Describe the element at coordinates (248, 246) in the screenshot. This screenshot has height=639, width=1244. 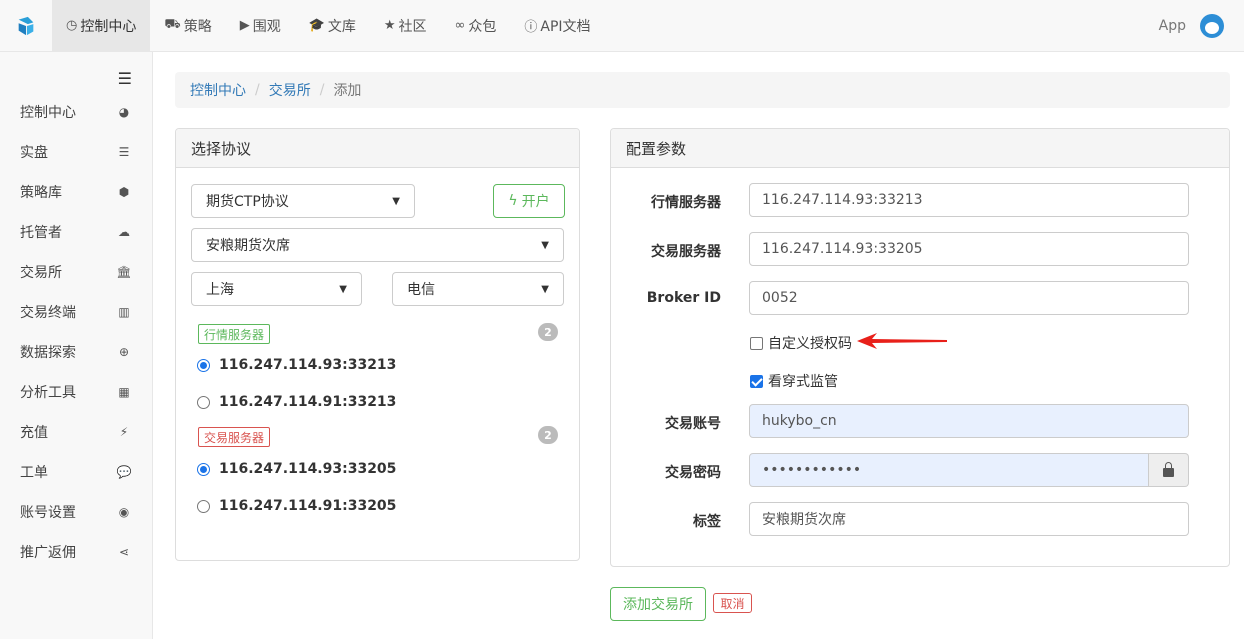
I see `broker-select-value: 安粮期货次席` at that location.